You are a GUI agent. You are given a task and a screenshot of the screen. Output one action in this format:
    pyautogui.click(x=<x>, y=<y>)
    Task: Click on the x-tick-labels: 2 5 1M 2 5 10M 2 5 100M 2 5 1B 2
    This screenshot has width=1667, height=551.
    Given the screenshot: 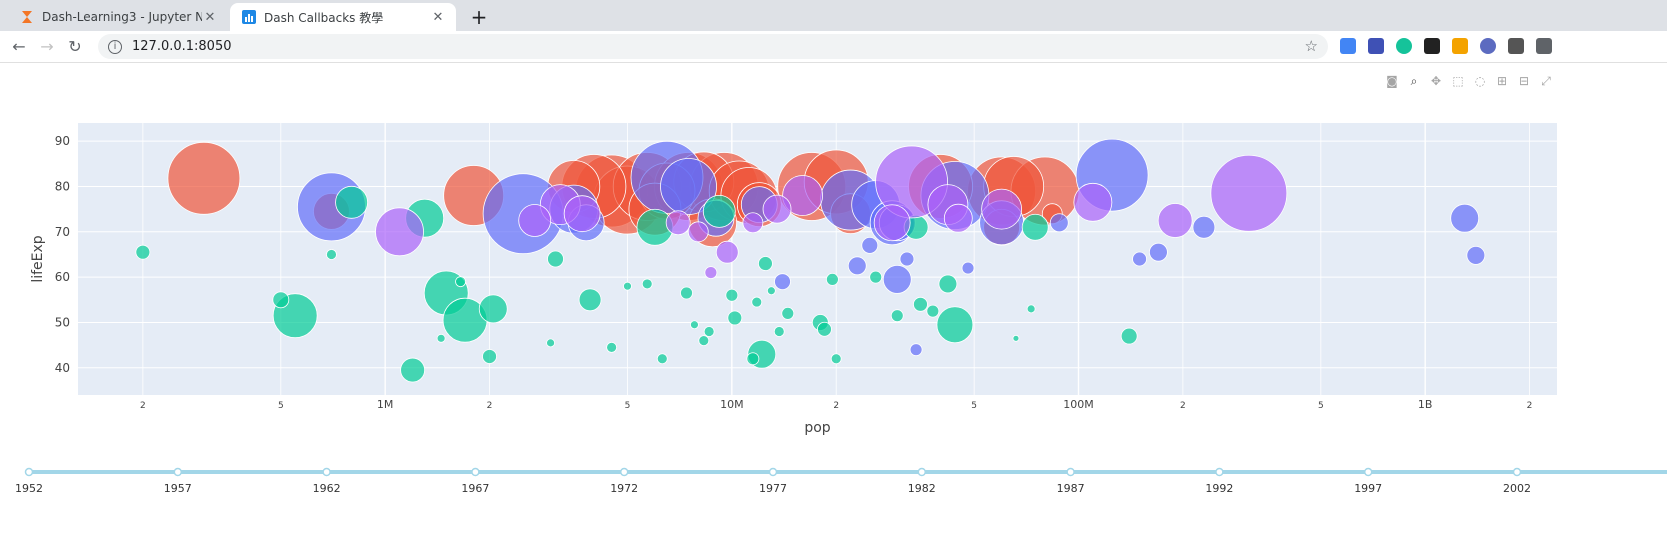 What is the action you would take?
    pyautogui.click(x=836, y=404)
    